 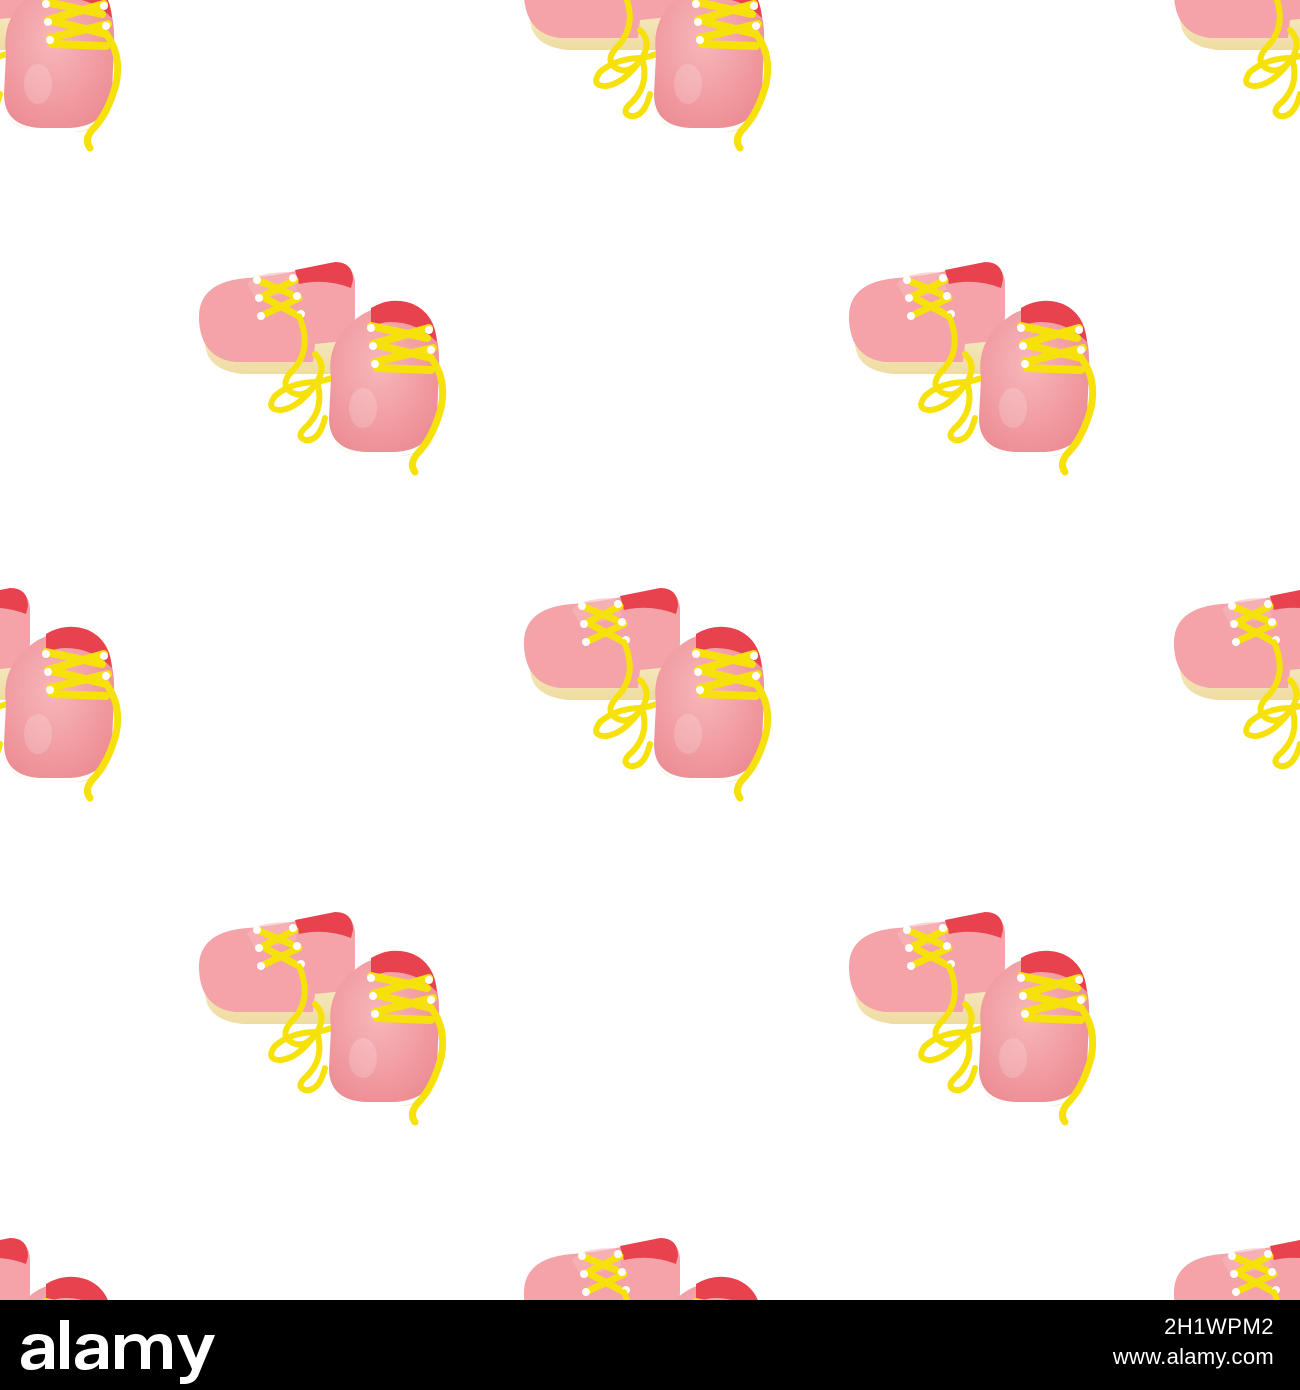 What do you see at coordinates (130, 1345) in the screenshot?
I see `alamy-logo` at bounding box center [130, 1345].